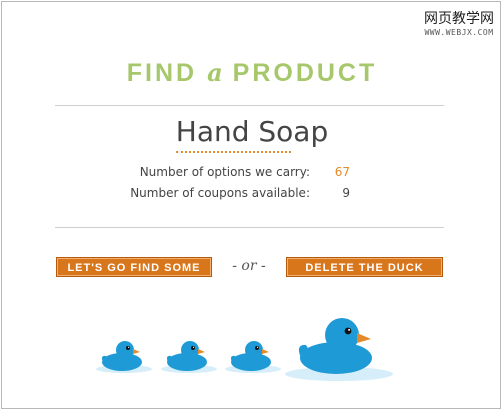  What do you see at coordinates (249, 105) in the screenshot?
I see `divider-top` at bounding box center [249, 105].